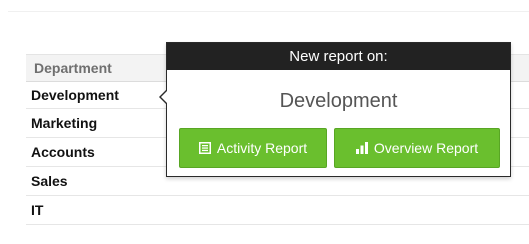 This screenshot has height=244, width=529. I want to click on popover-header: New report on:, so click(338, 56).